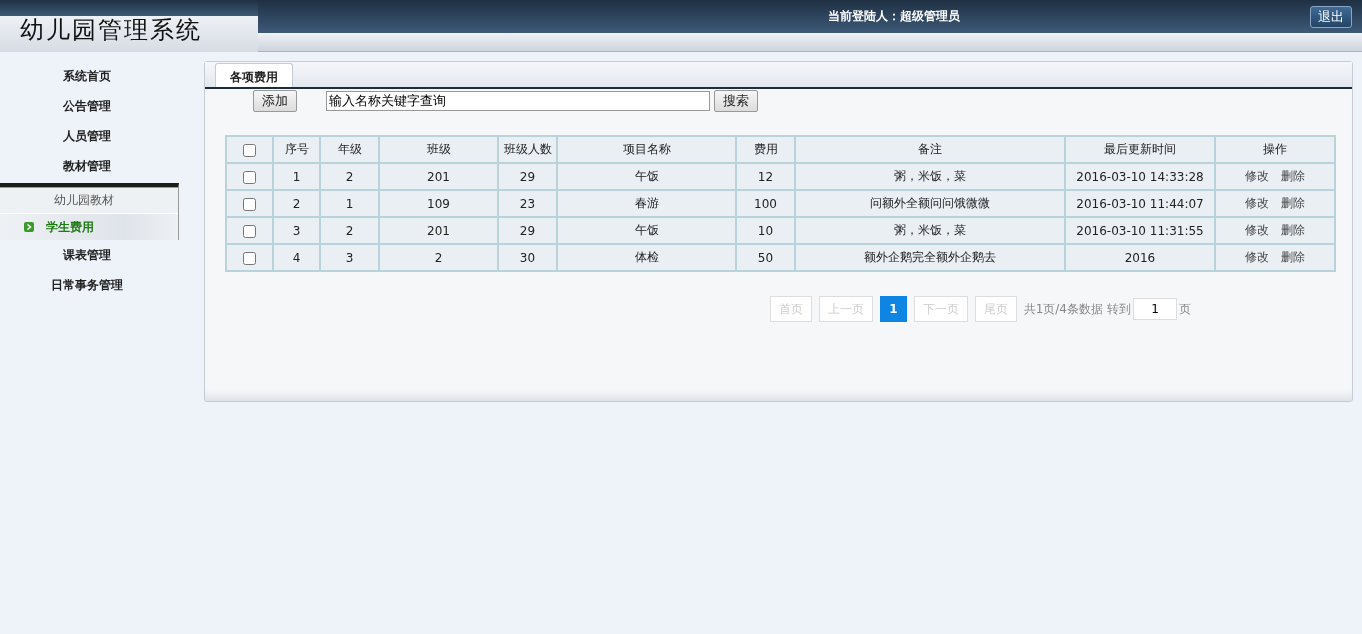 This screenshot has width=1362, height=634. Describe the element at coordinates (765, 203) in the screenshot. I see `table-cell: 100` at that location.